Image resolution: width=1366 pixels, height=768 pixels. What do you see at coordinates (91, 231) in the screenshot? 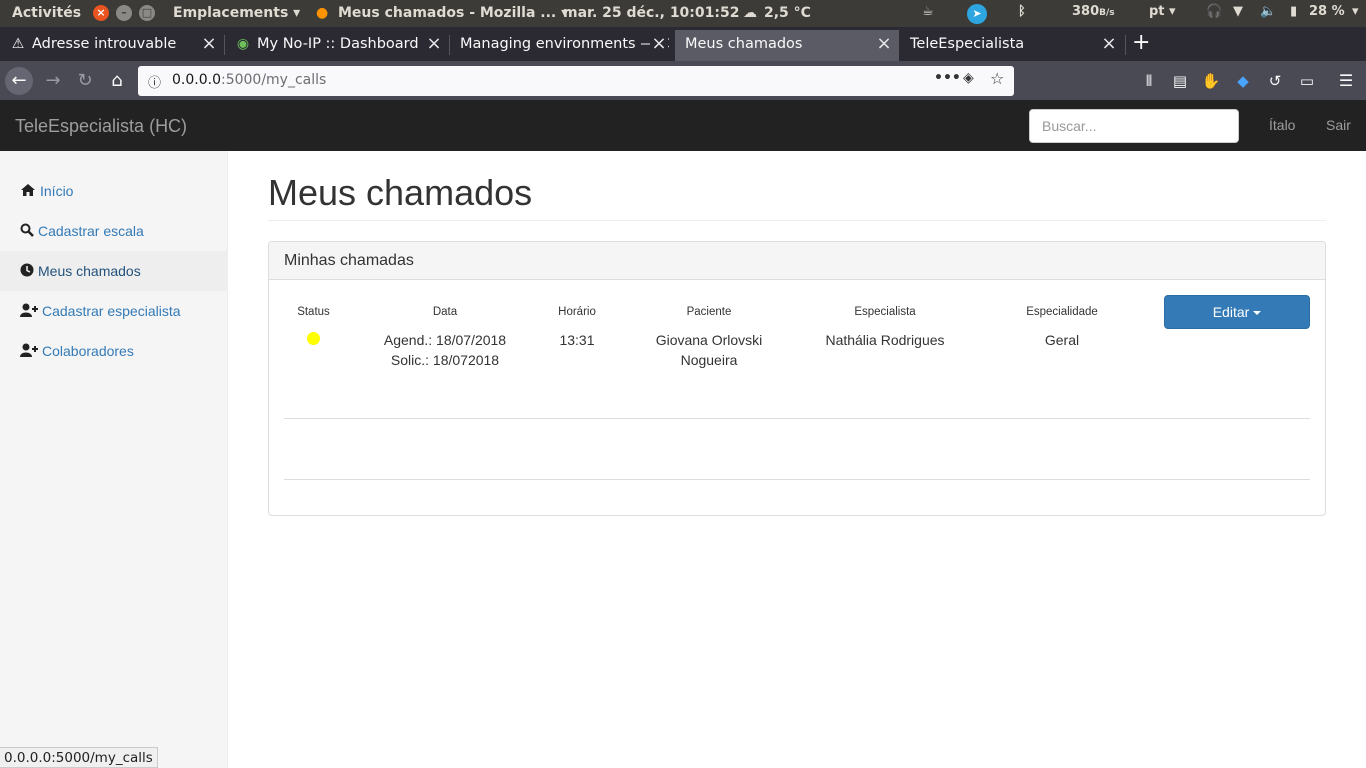
I see `sidebar-item-label: Cadastrar escala` at bounding box center [91, 231].